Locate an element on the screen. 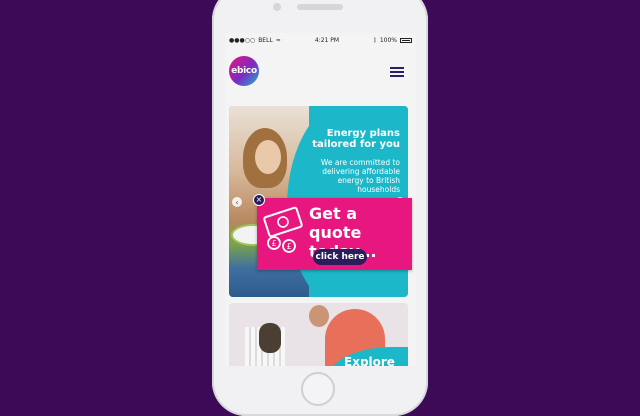  battery-icon is located at coordinates (405, 40).